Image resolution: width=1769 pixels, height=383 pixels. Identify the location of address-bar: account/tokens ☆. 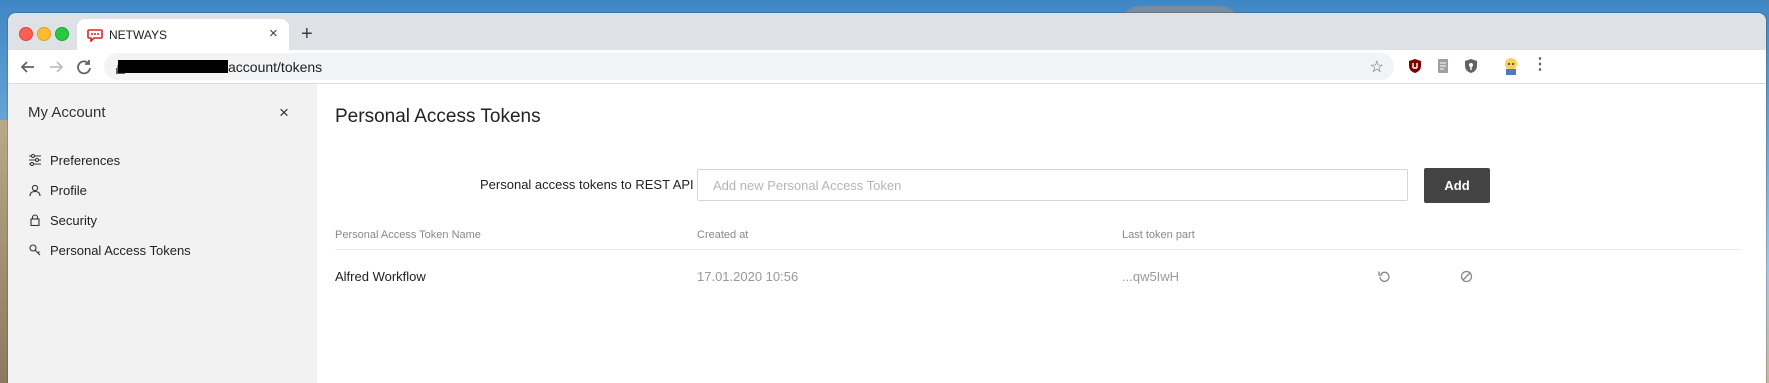
(749, 66).